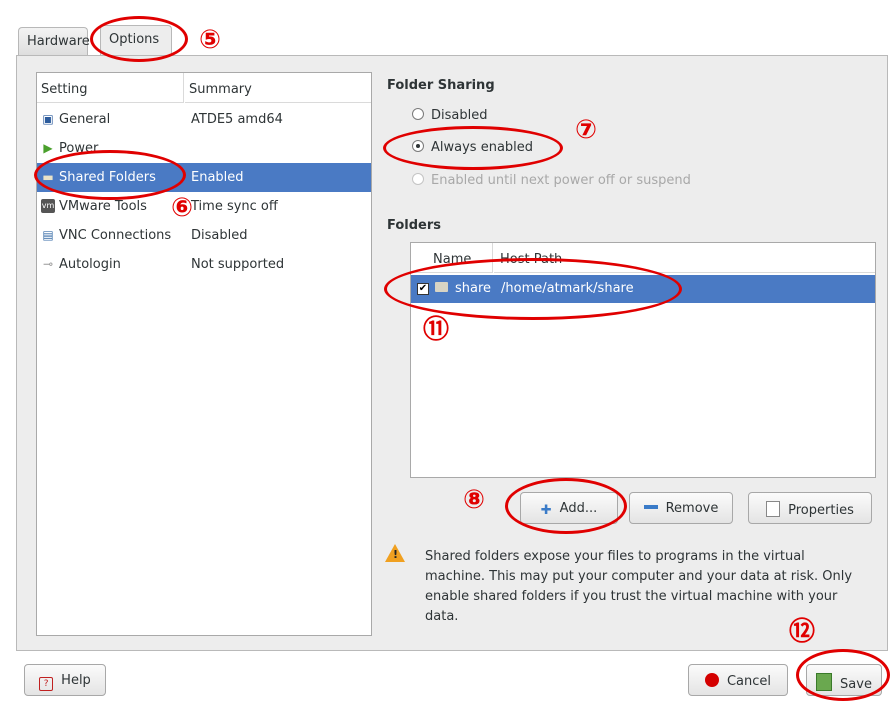  I want to click on vmware-tools-icon: vm, so click(48, 206).